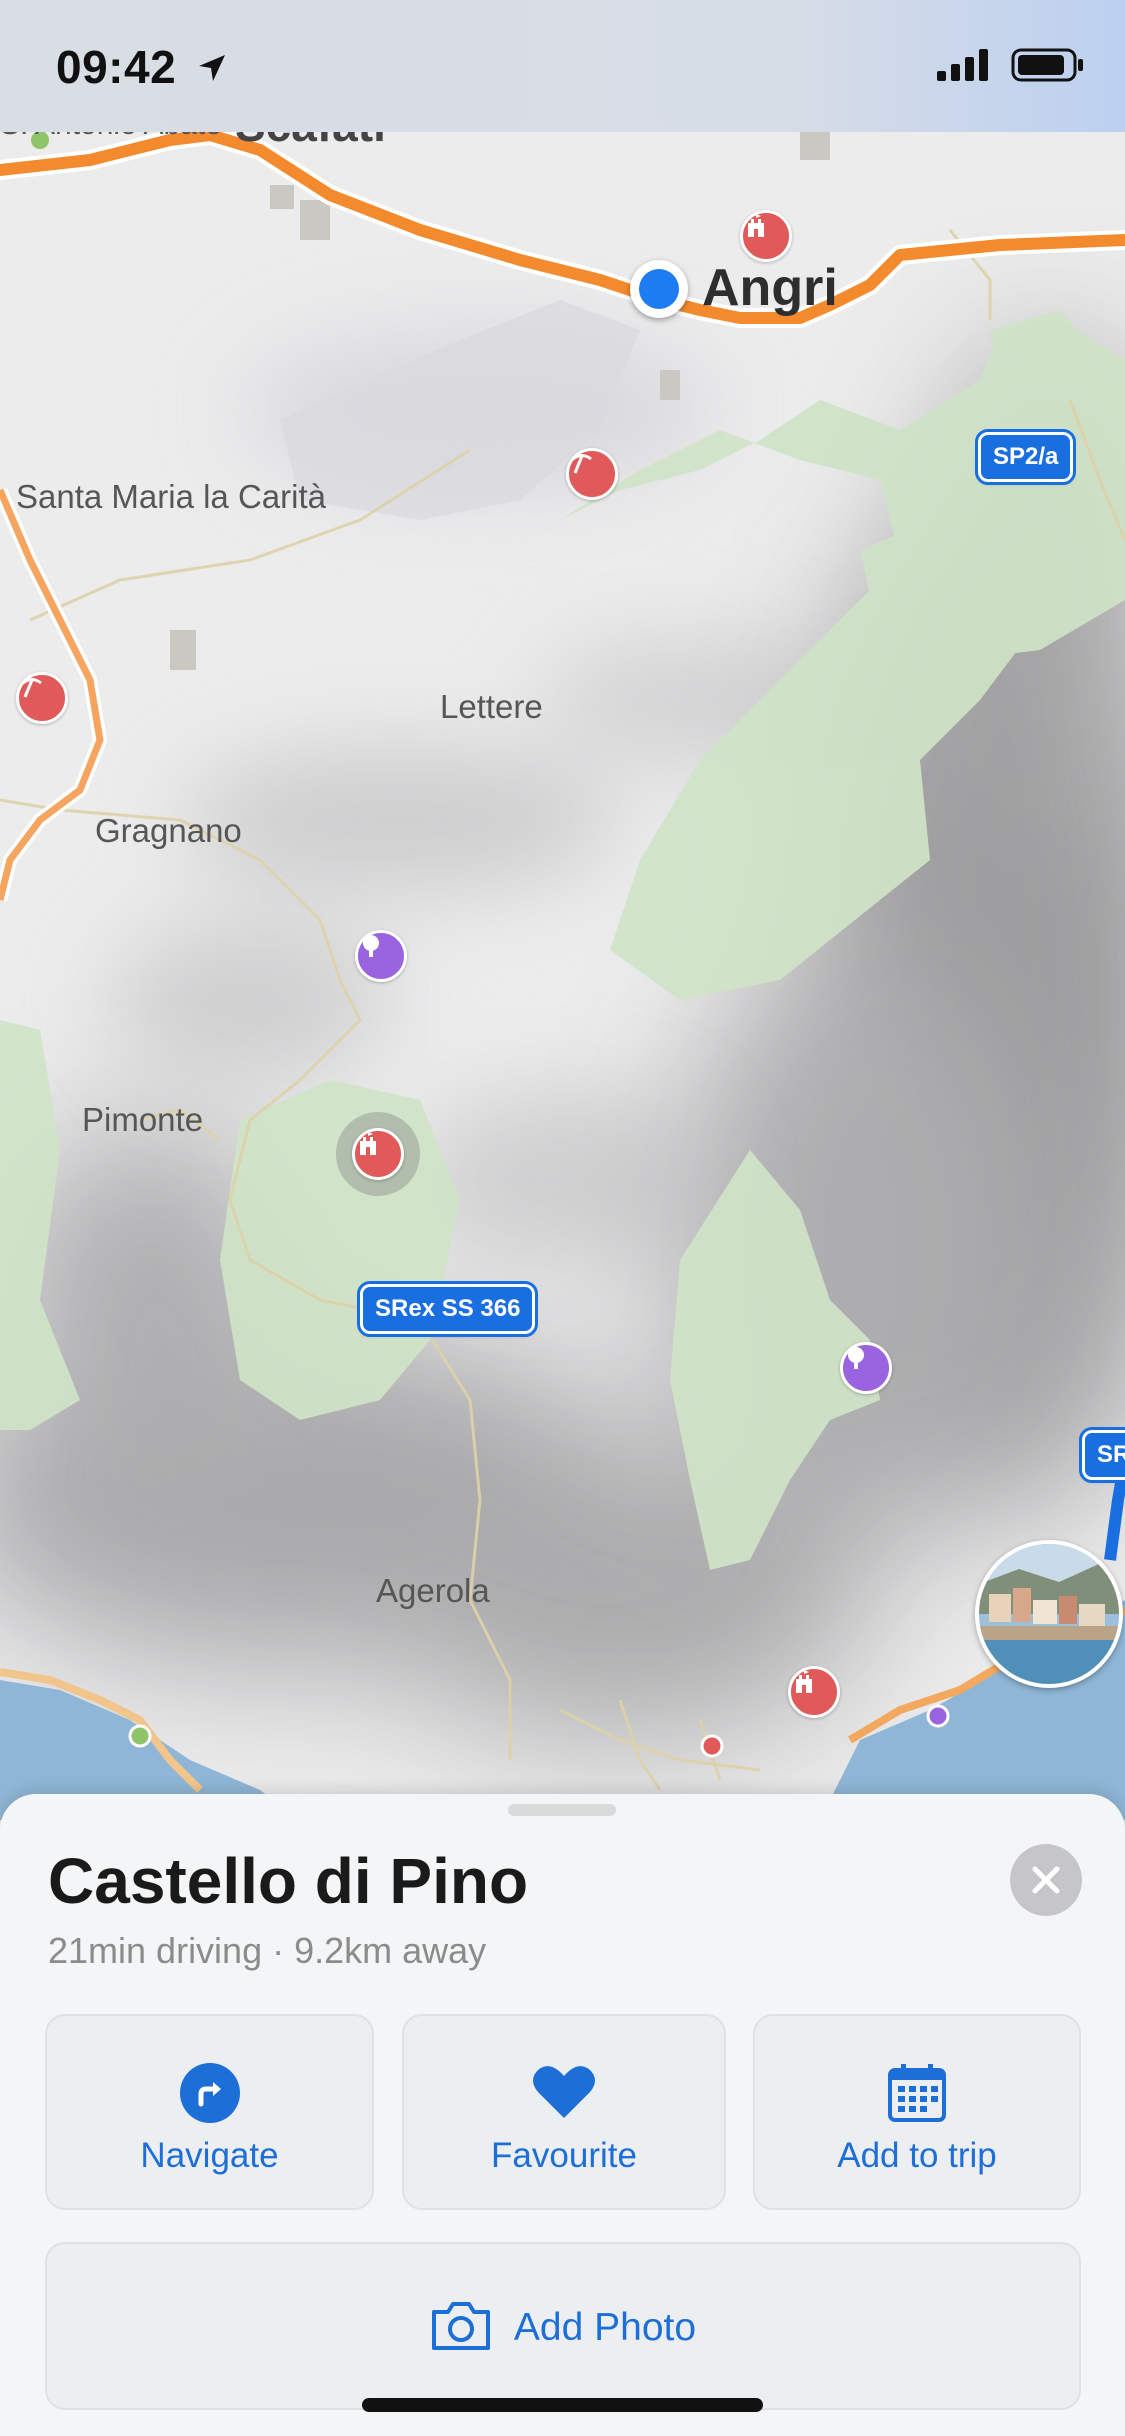 This screenshot has height=2436, width=1125. I want to click on close-button, so click(1046, 1880).